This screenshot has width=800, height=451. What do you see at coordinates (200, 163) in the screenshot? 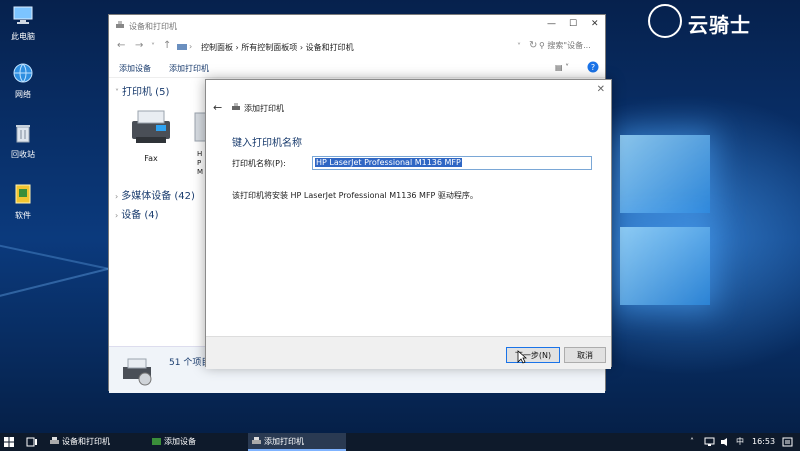
I see `printer-label: H P M` at bounding box center [200, 163].